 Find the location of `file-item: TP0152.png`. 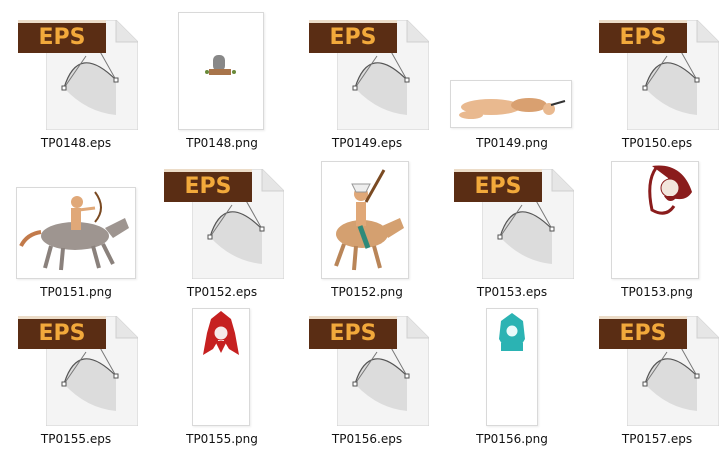

file-item: TP0152.png is located at coordinates (367, 232).